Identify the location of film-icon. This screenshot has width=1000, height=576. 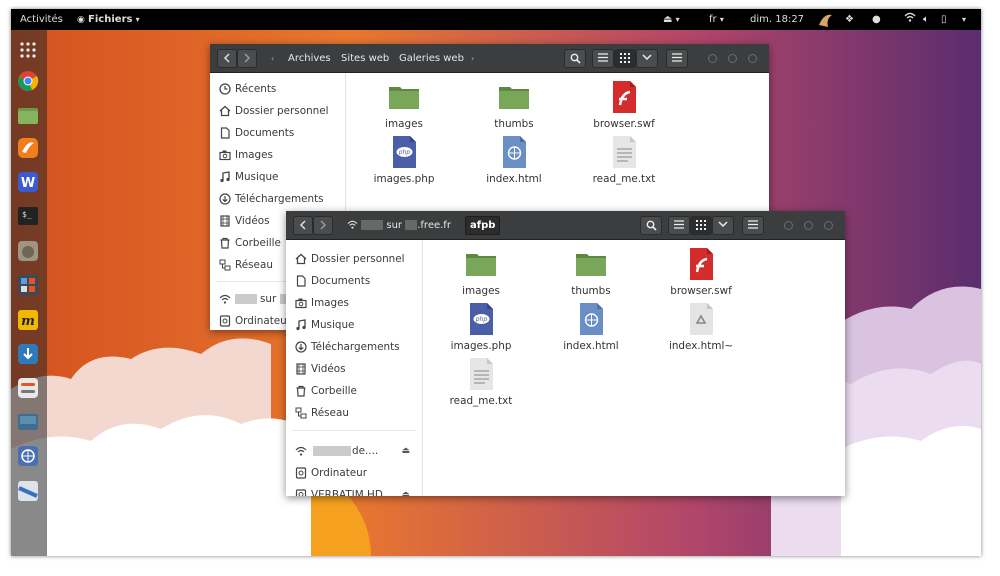
(225, 221).